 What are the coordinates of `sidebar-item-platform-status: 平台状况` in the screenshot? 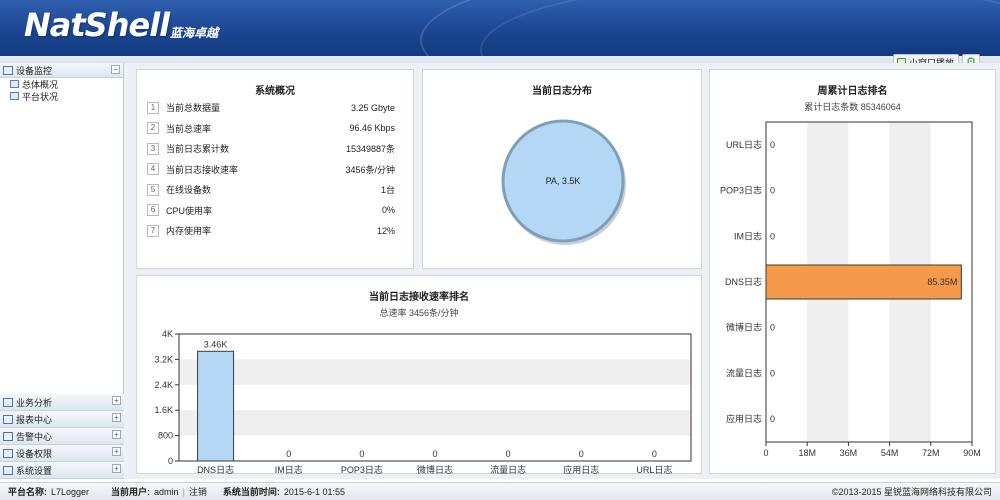 It's located at (61, 96).